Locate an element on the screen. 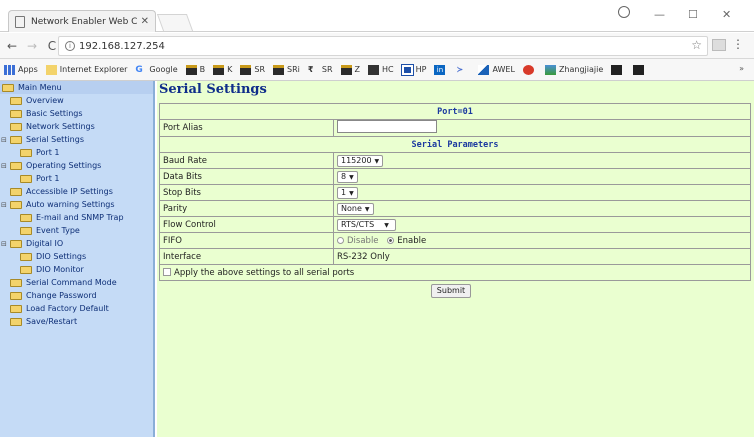 This screenshot has height=437, width=754. sidebar-item-change-password: Change Password is located at coordinates (76, 295).